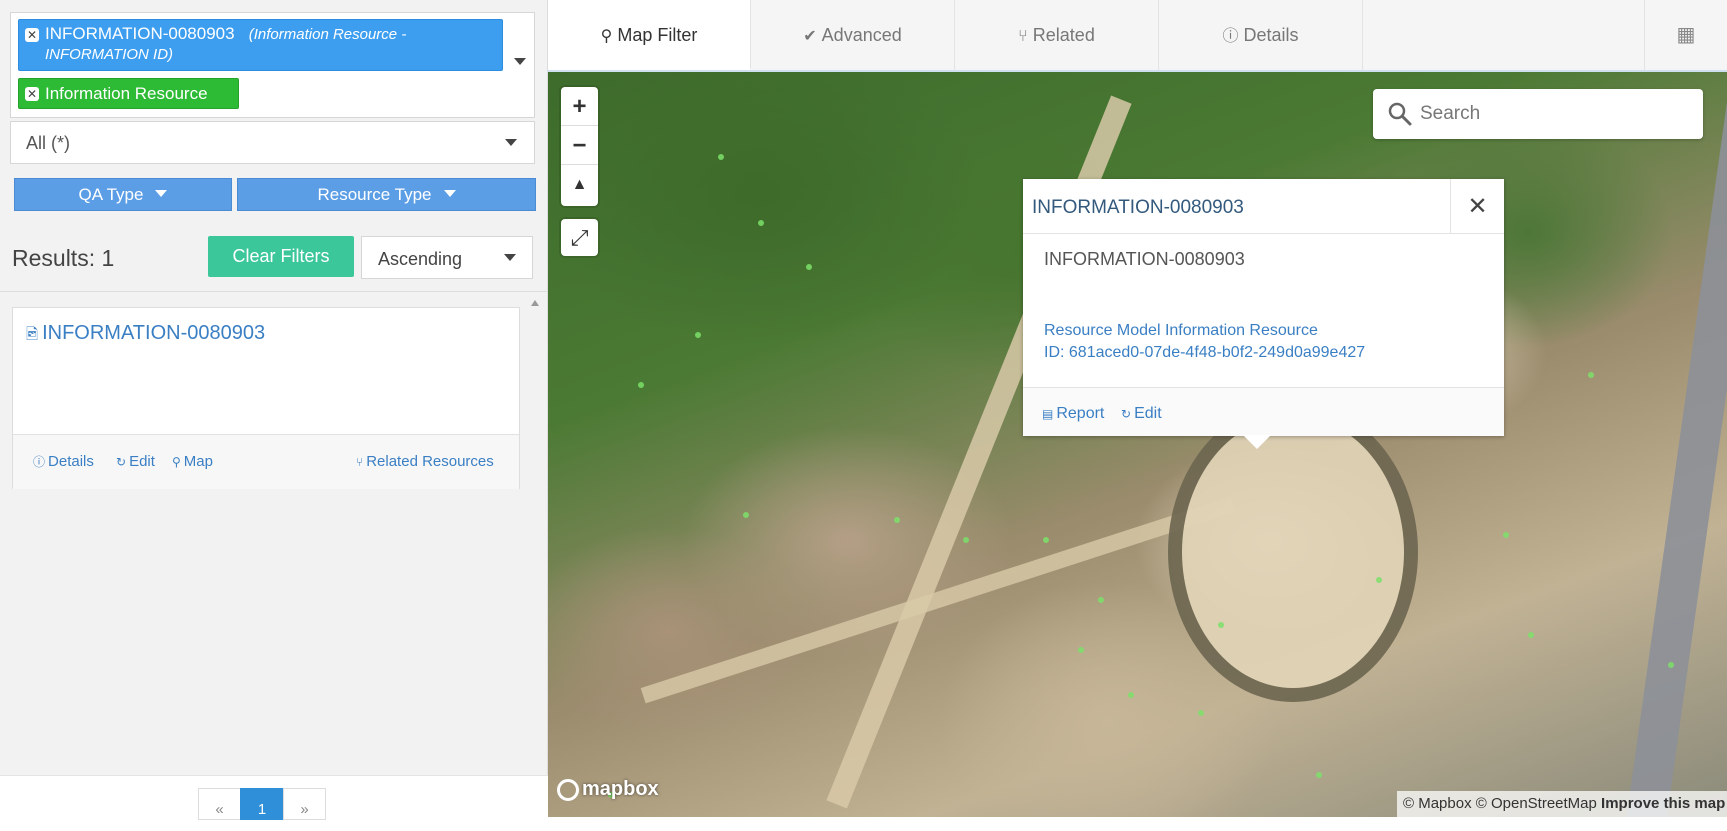 The width and height of the screenshot is (1727, 831). Describe the element at coordinates (1261, 35) in the screenshot. I see `tab-details: ⓘ Details` at that location.